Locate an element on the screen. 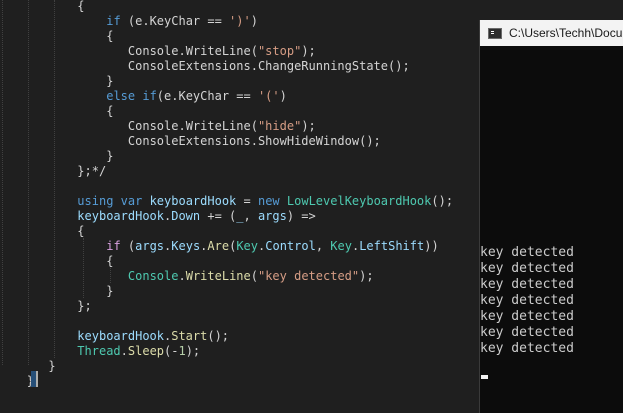 The width and height of the screenshot is (623, 413). code-line: if (e.KeyChar == ')') is located at coordinates (182, 21).